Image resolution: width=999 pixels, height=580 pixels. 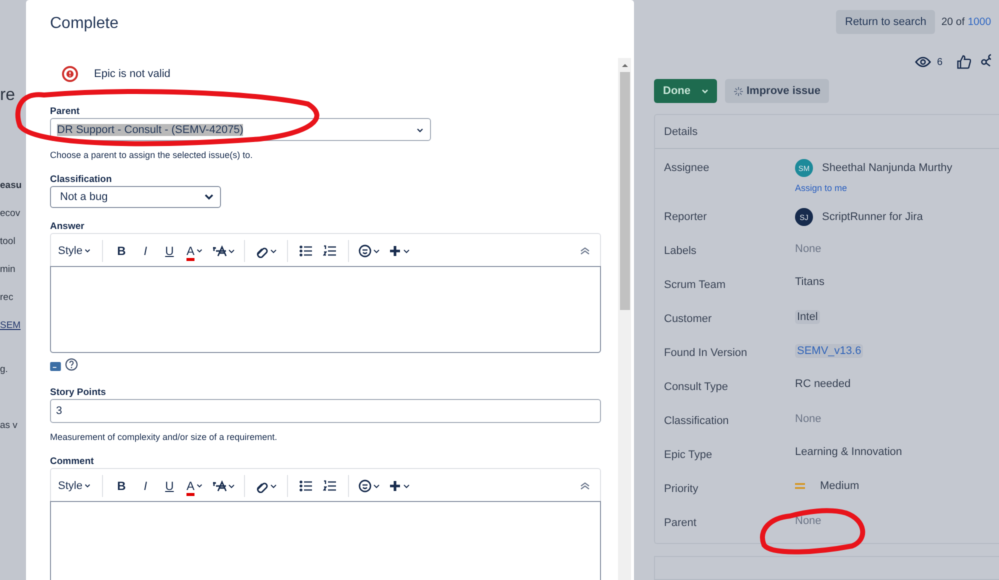 I want to click on field-label: Priority, so click(x=682, y=488).